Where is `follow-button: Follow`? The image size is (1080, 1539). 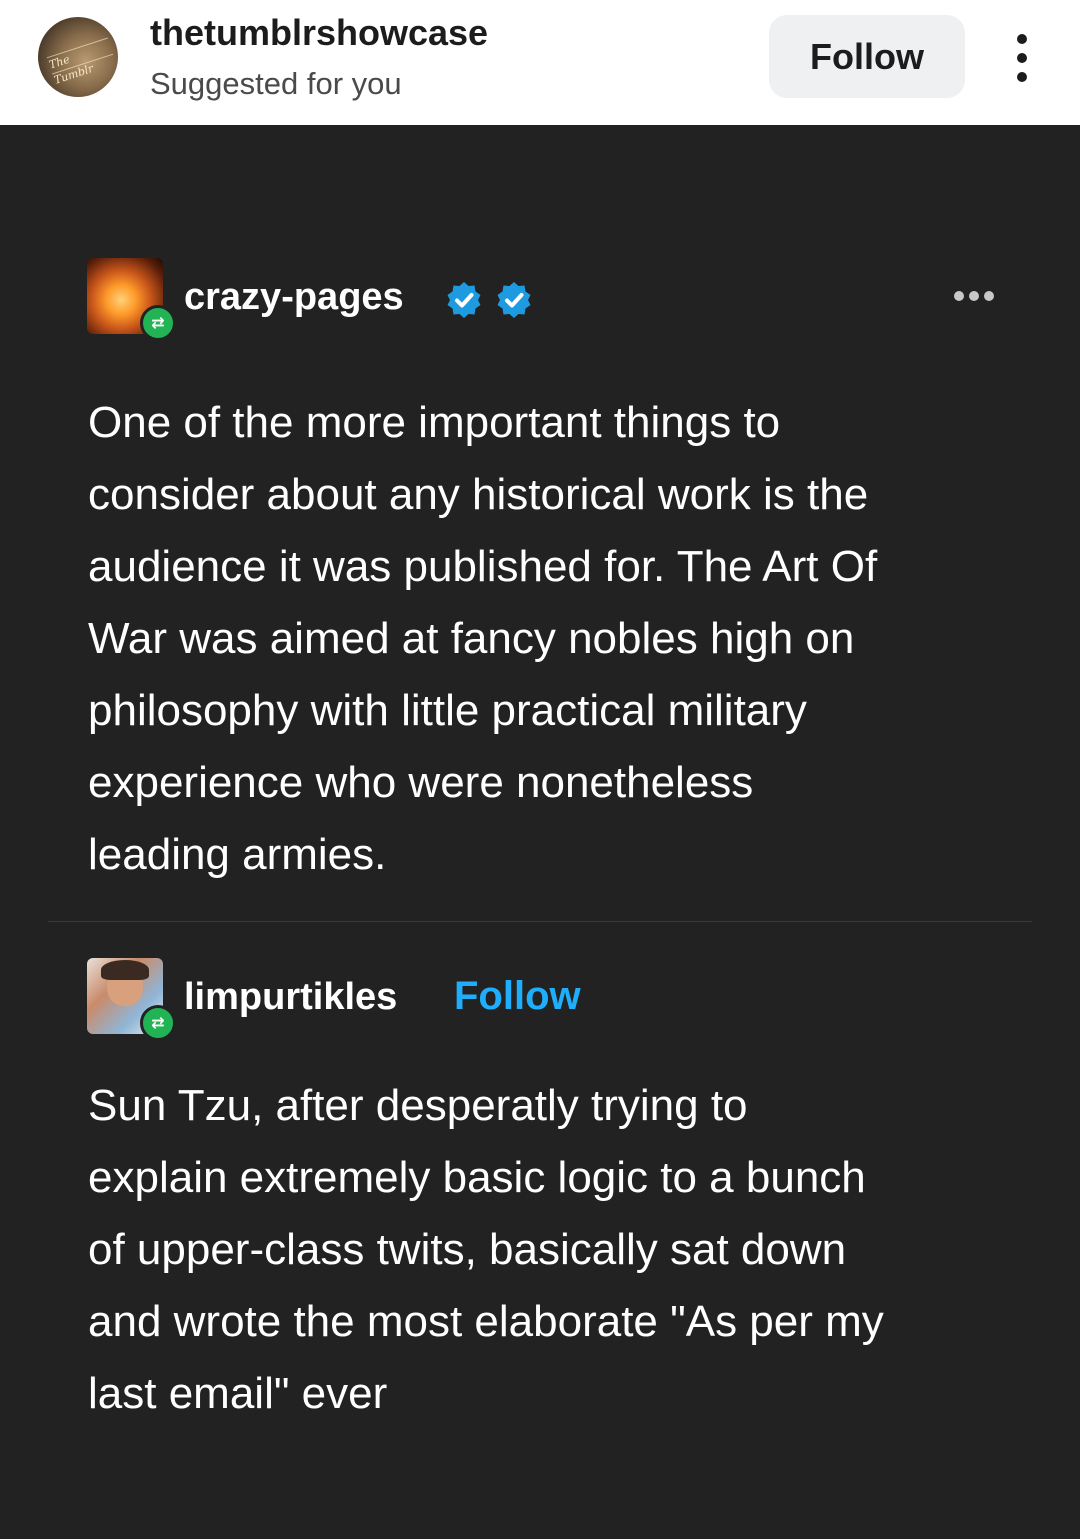
follow-button: Follow is located at coordinates (867, 56).